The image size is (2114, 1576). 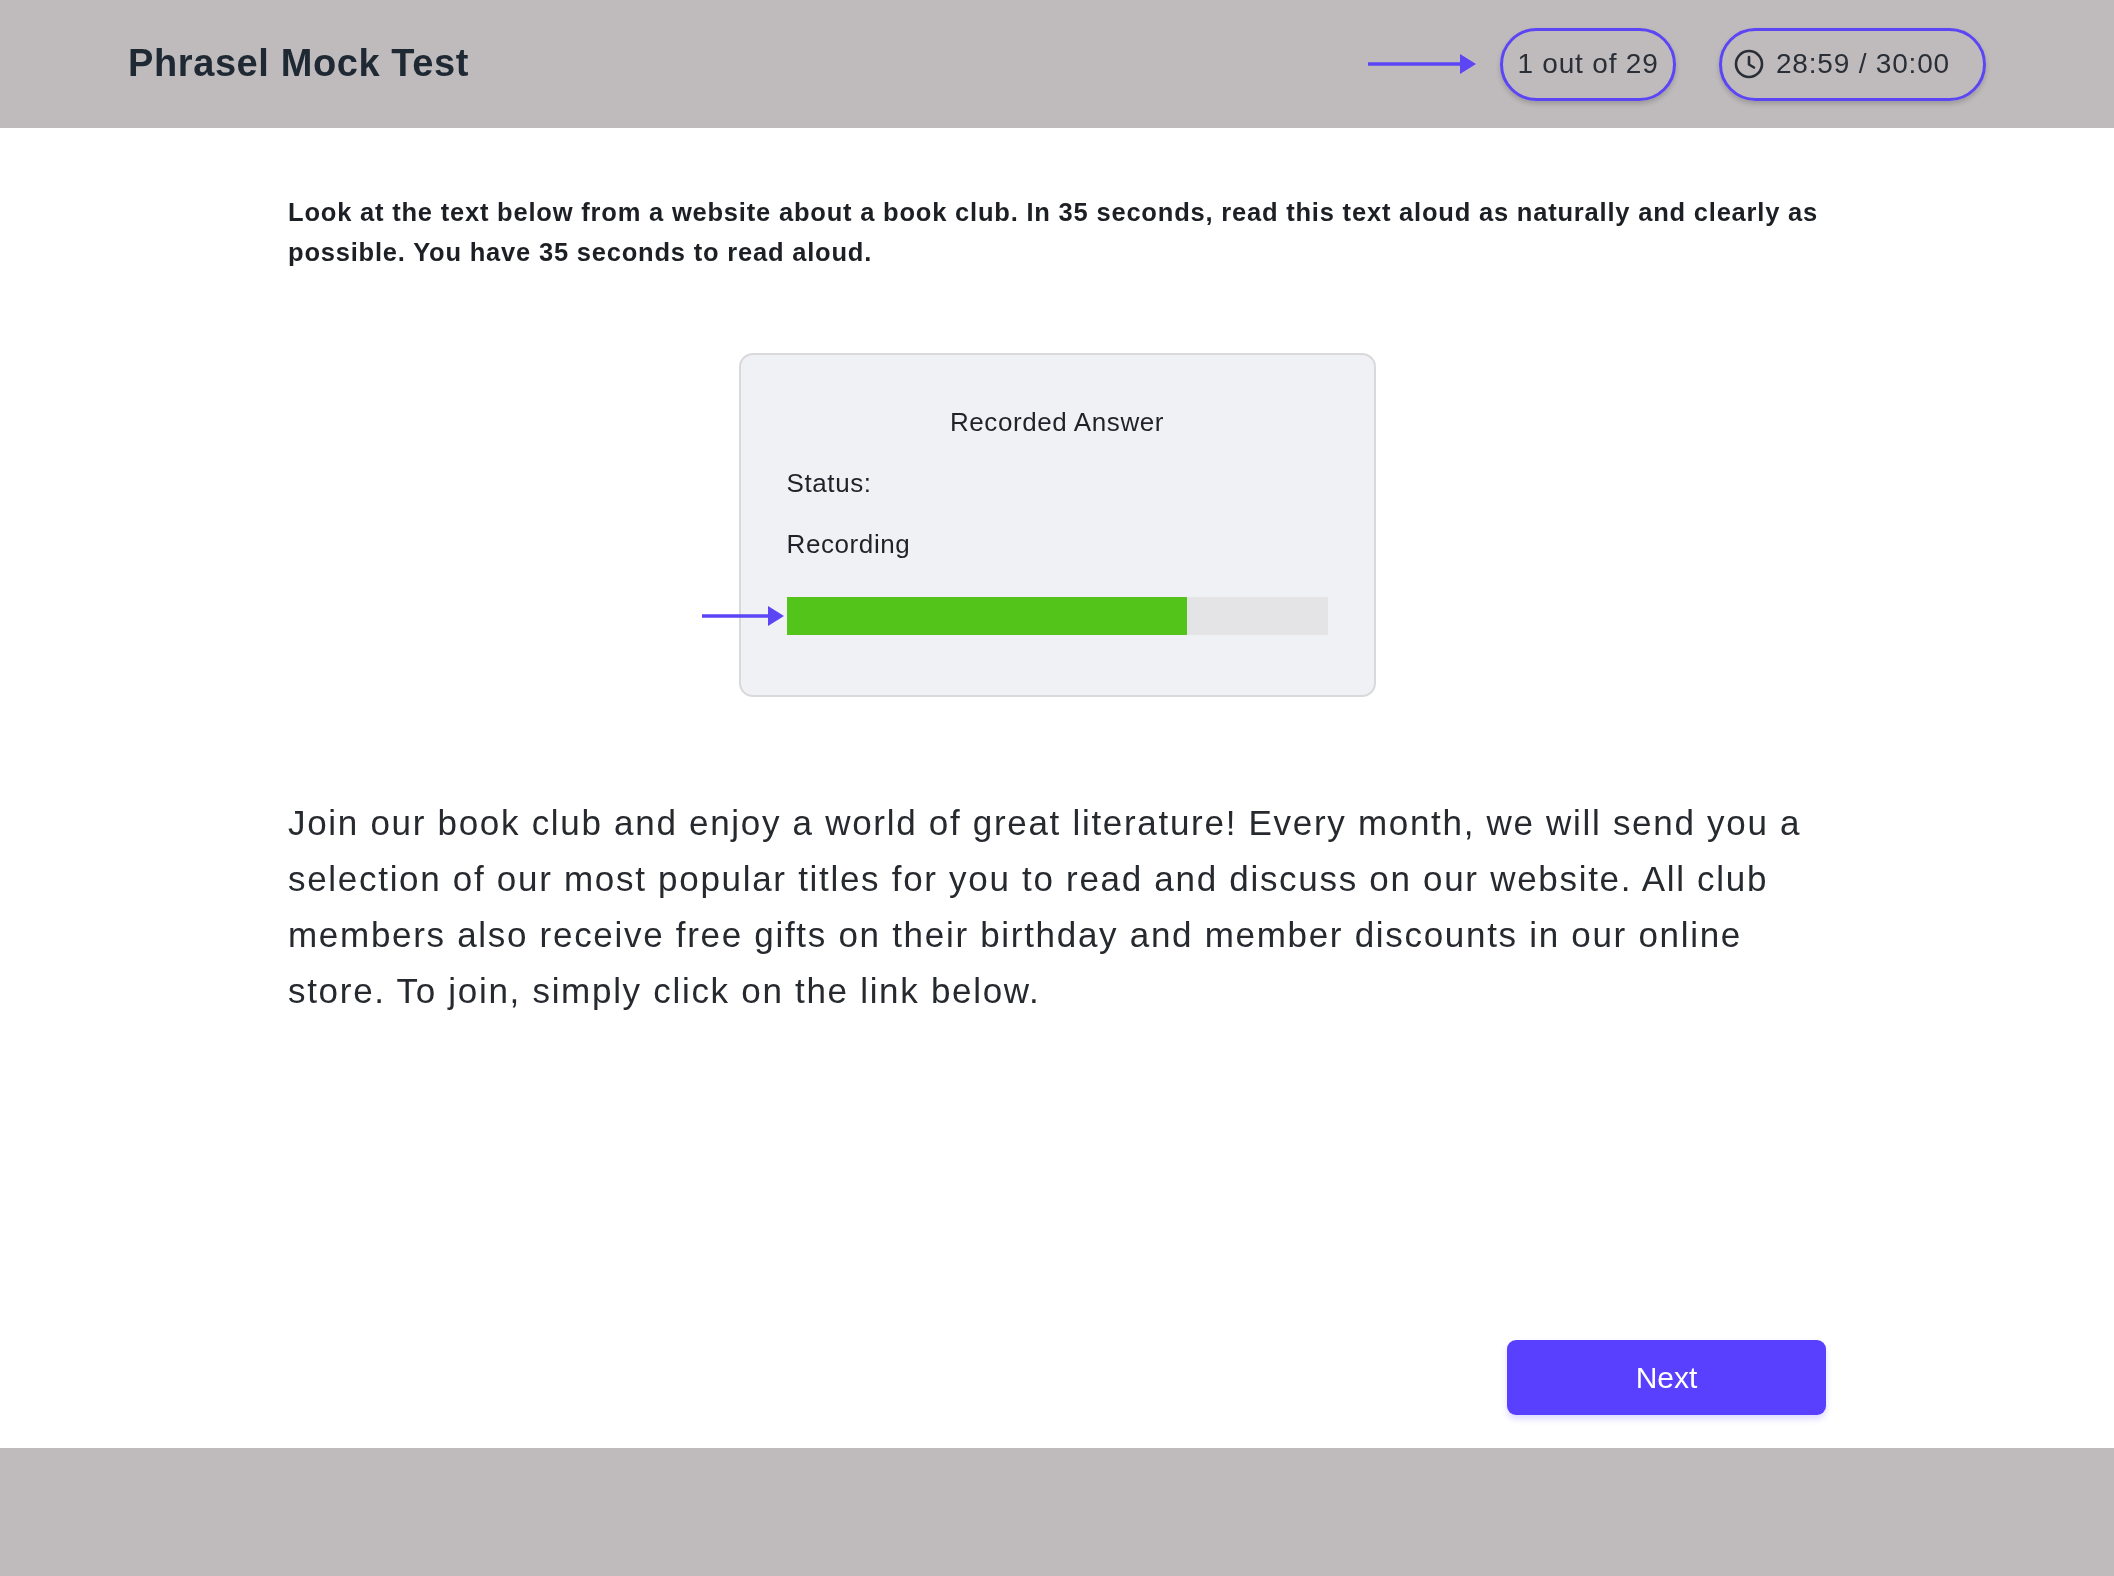 What do you see at coordinates (1863, 64) in the screenshot?
I see `timer-text: 28:59 / 30:00` at bounding box center [1863, 64].